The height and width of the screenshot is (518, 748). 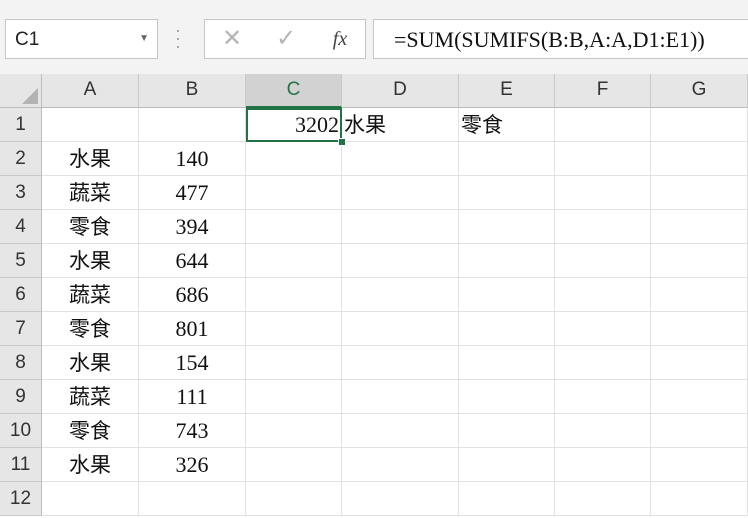 What do you see at coordinates (603, 91) in the screenshot?
I see `column-header-f: F` at bounding box center [603, 91].